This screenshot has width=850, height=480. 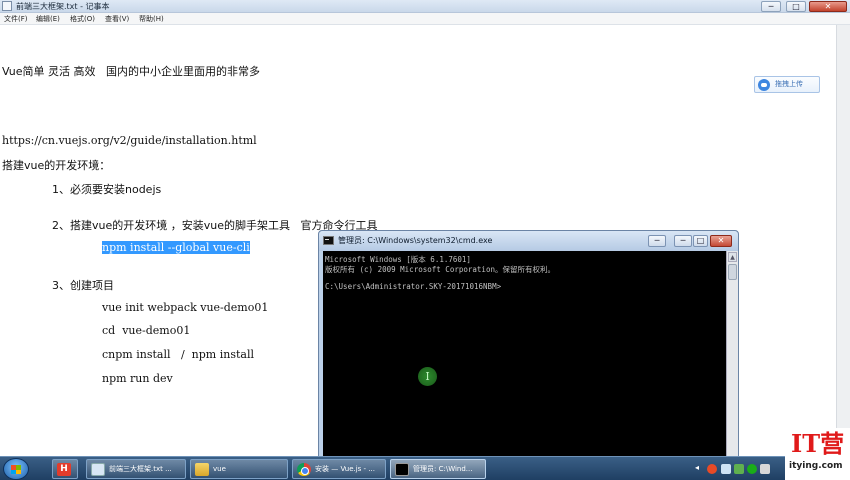 What do you see at coordinates (425, 6) in the screenshot?
I see `notepad-titlebar: 前端三大框架.txt - 记事本 ─ □ ✕` at bounding box center [425, 6].